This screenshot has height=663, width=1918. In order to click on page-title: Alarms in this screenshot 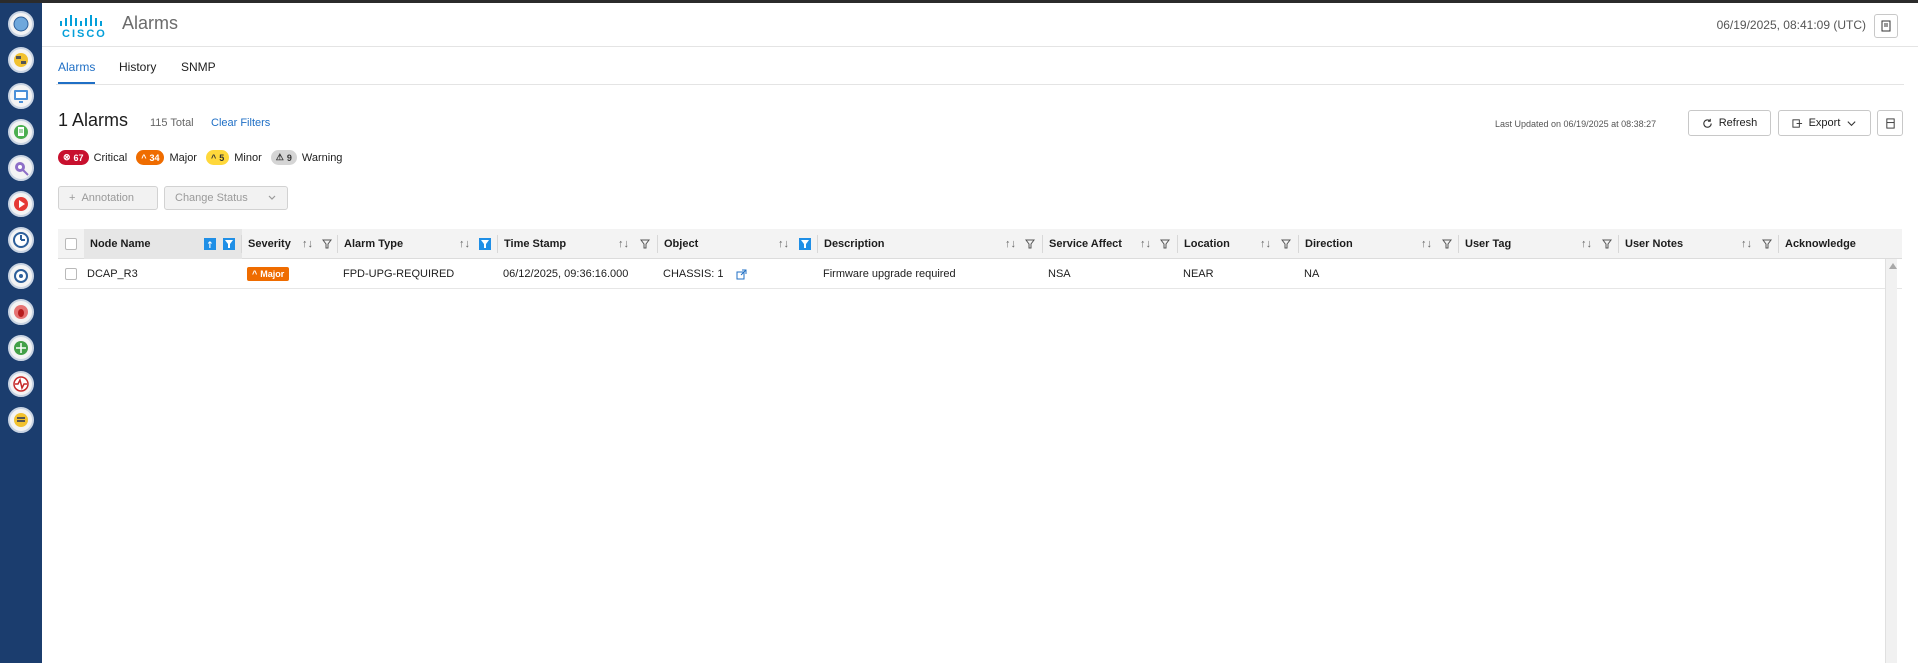, I will do `click(150, 23)`.